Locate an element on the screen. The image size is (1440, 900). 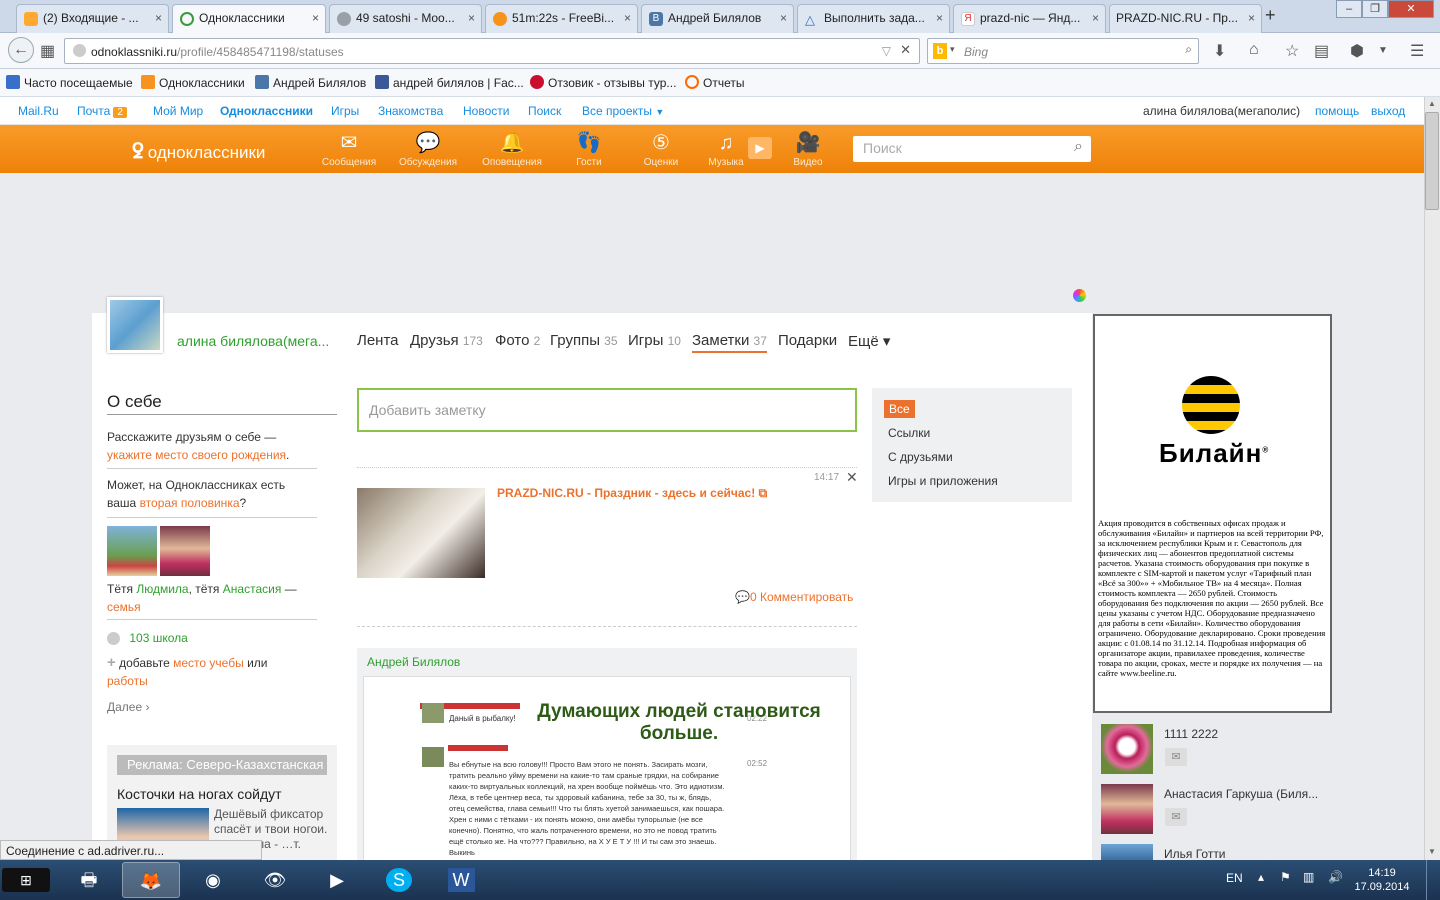
avatar is located at coordinates (135, 325).